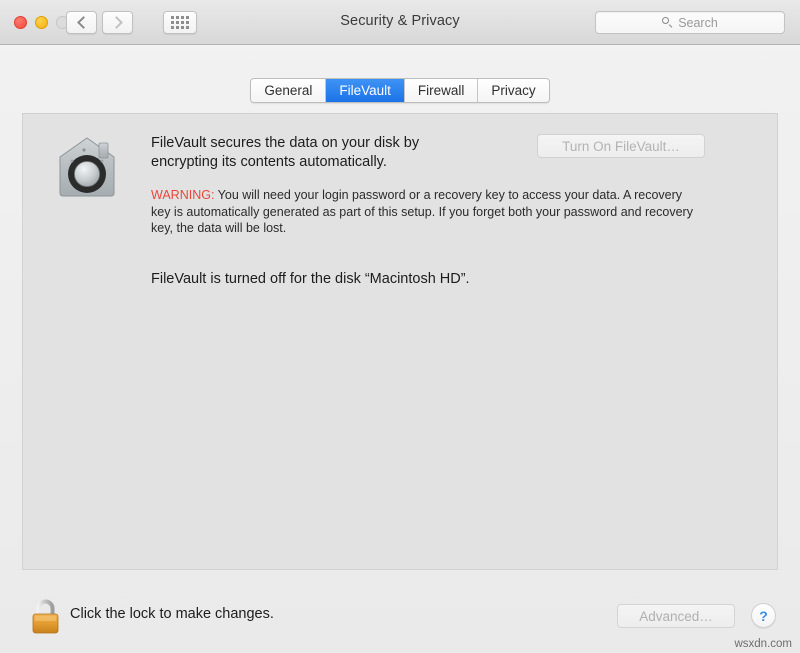  I want to click on filevault-house-icon, so click(87, 167).